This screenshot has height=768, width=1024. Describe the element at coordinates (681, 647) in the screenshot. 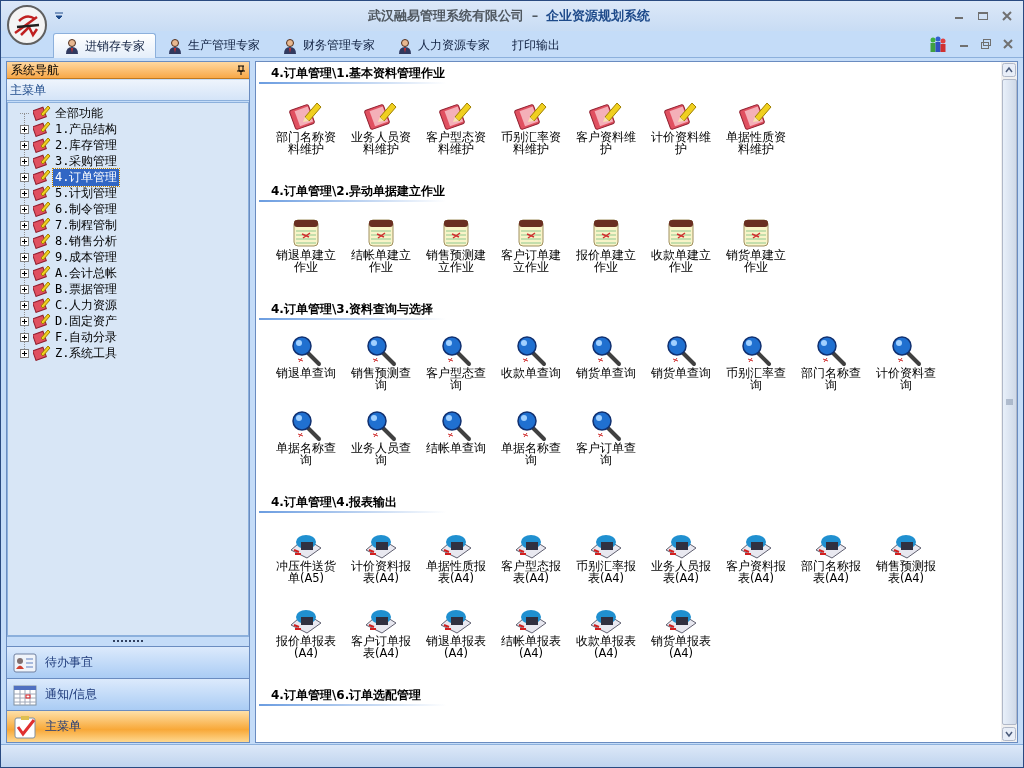

I see `function-label: 销货单报表(A4)` at that location.